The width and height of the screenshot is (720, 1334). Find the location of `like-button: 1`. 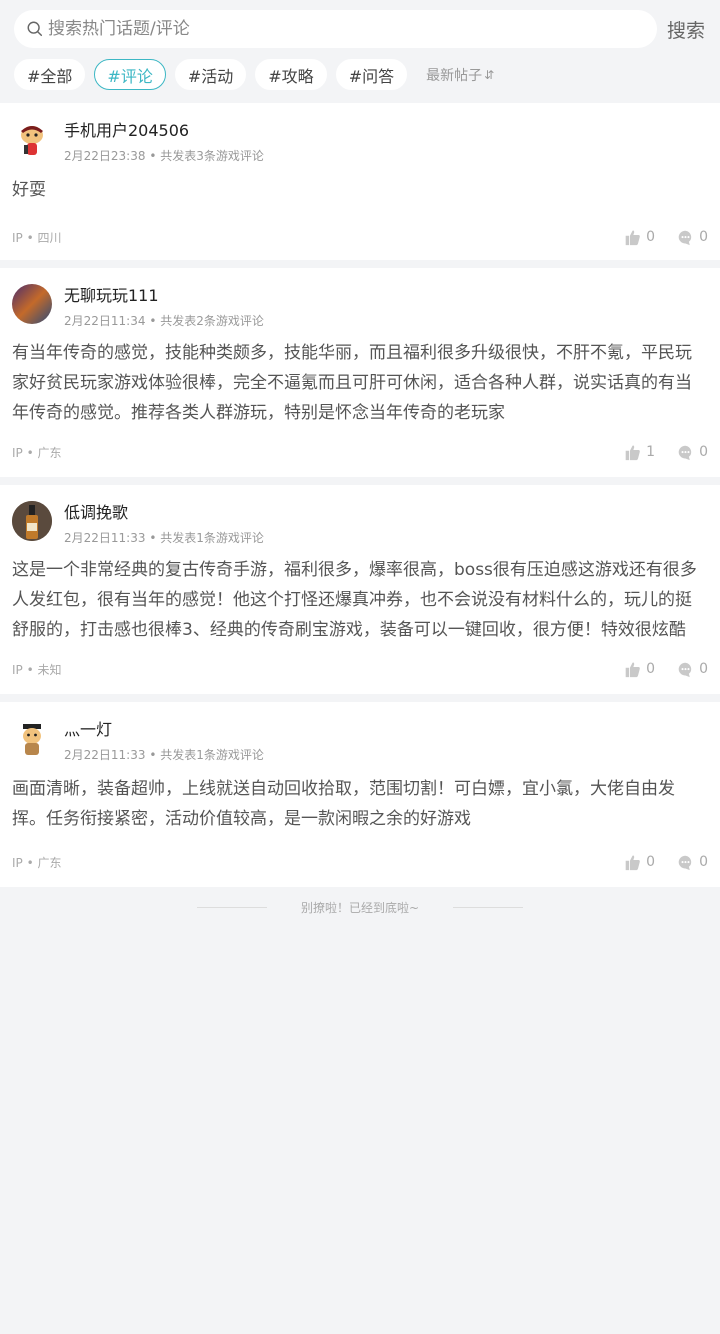

like-button: 1 is located at coordinates (639, 452).